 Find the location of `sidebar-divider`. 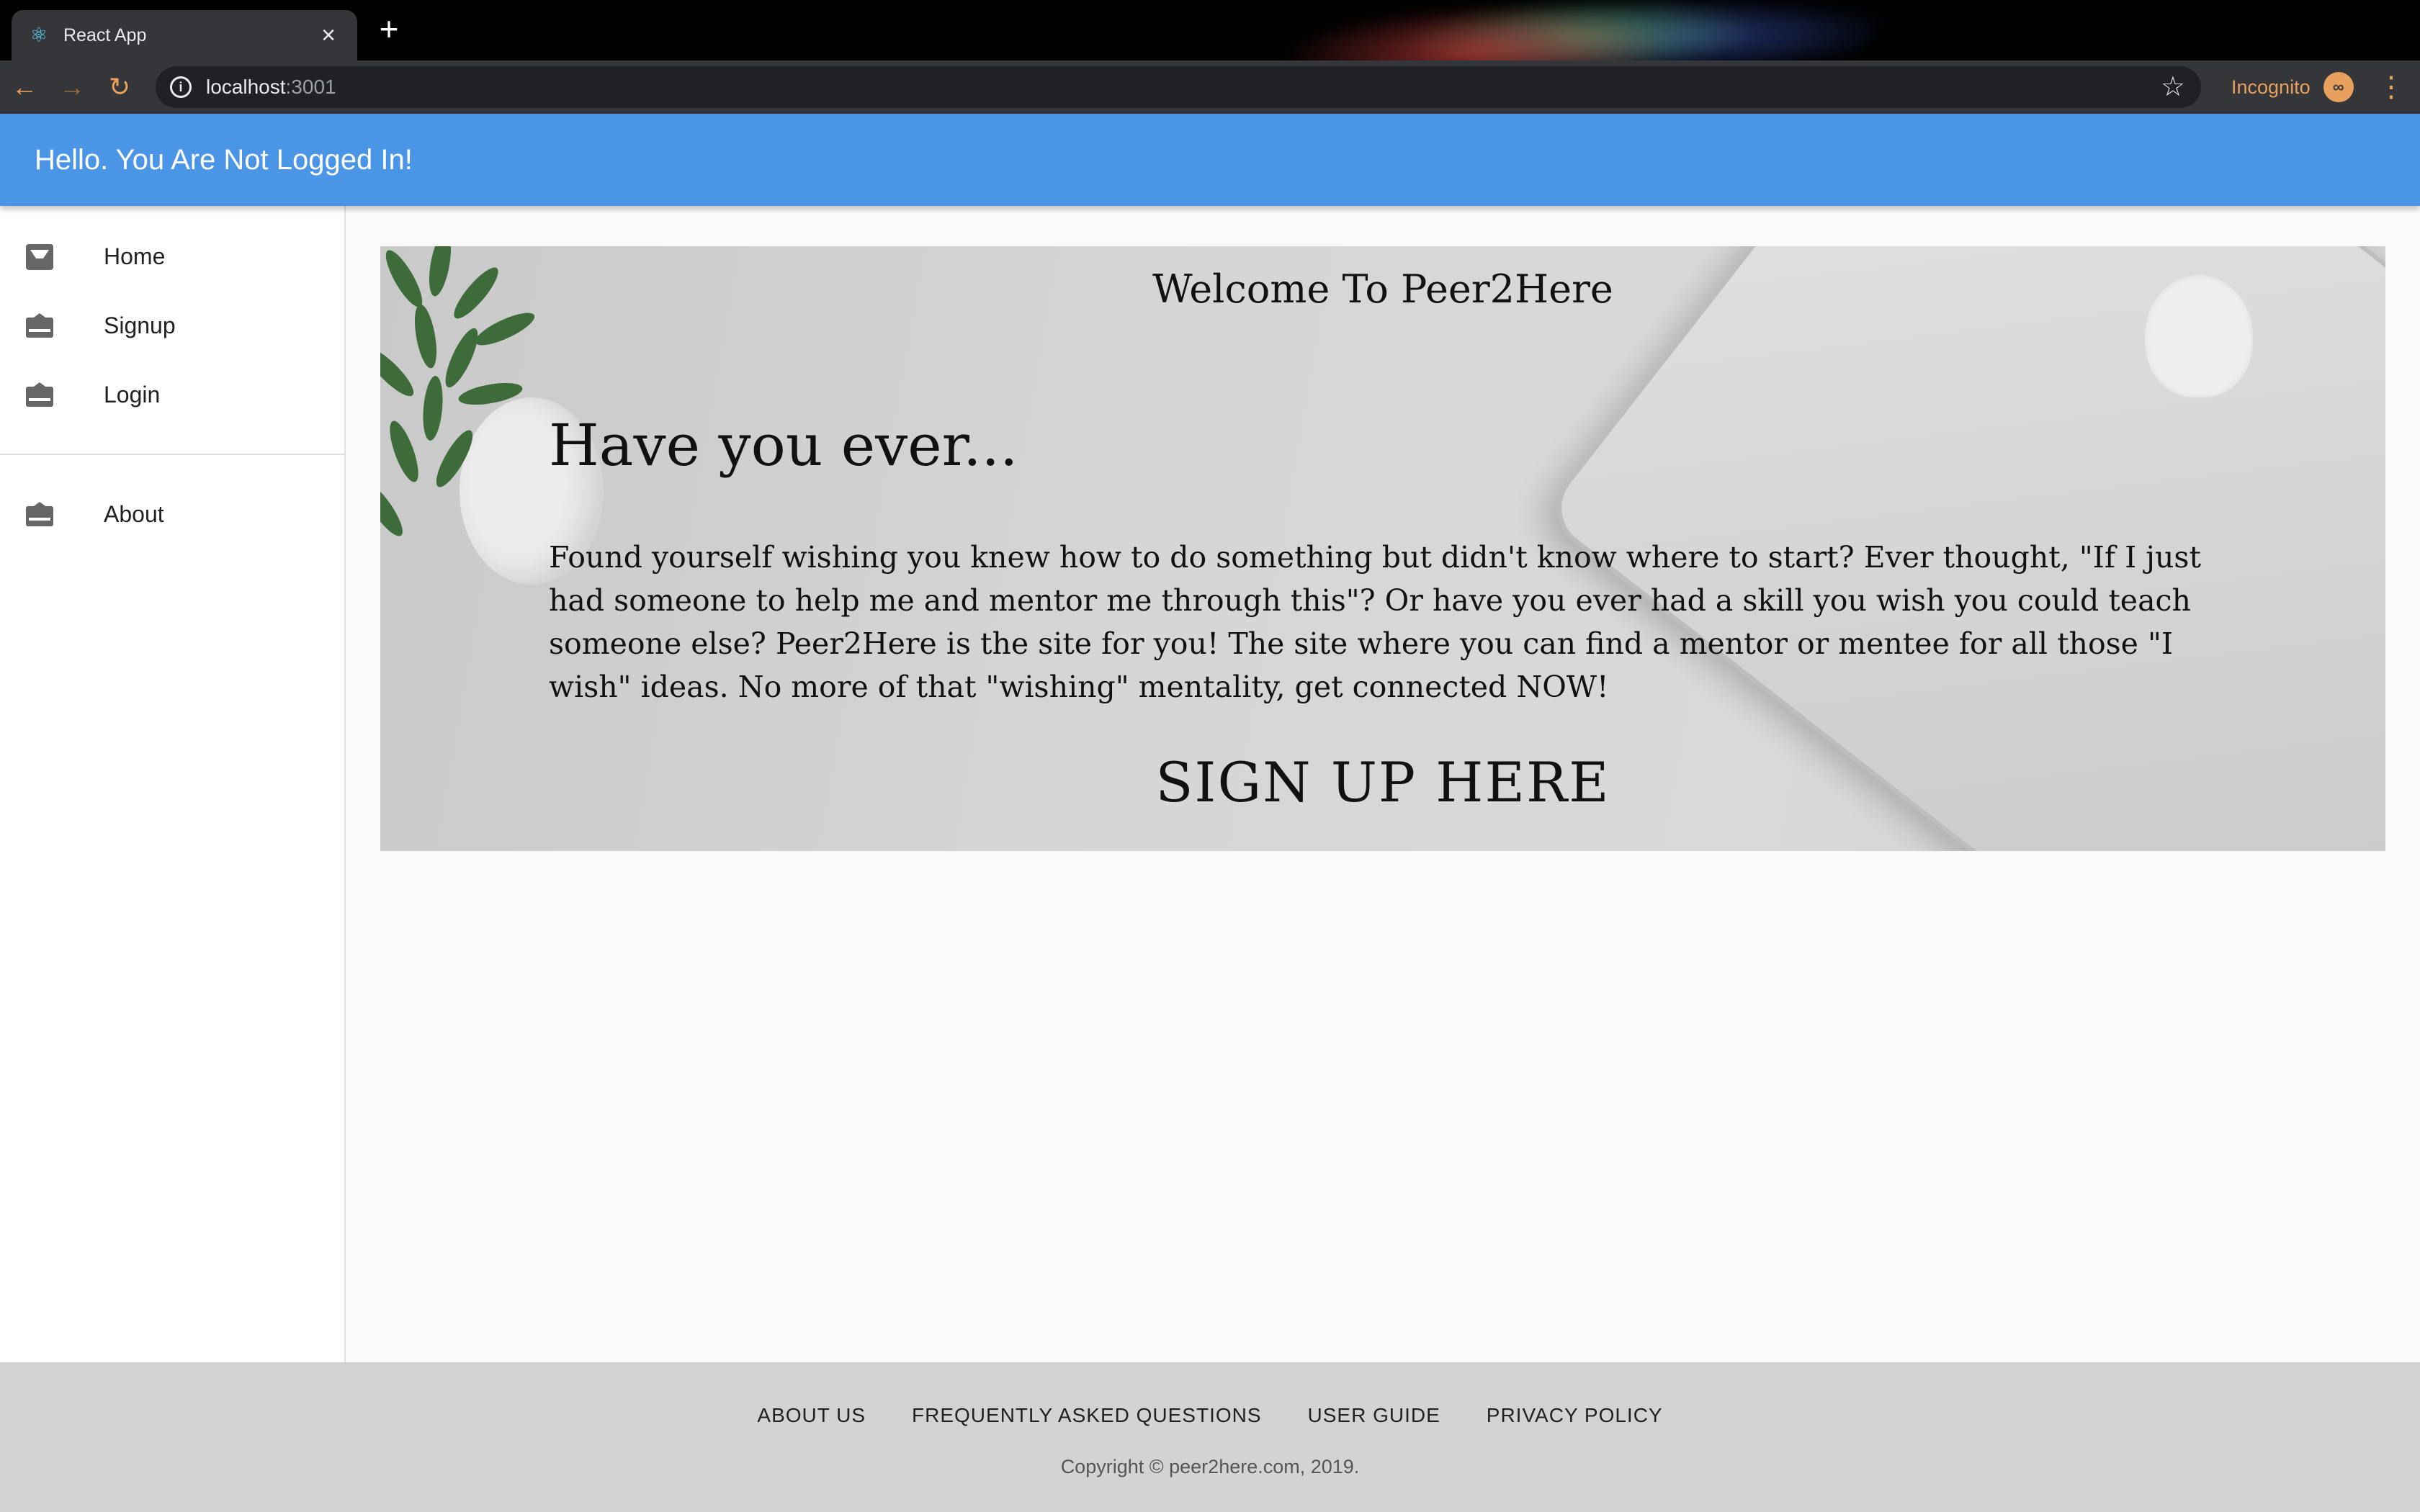

sidebar-divider is located at coordinates (172, 454).